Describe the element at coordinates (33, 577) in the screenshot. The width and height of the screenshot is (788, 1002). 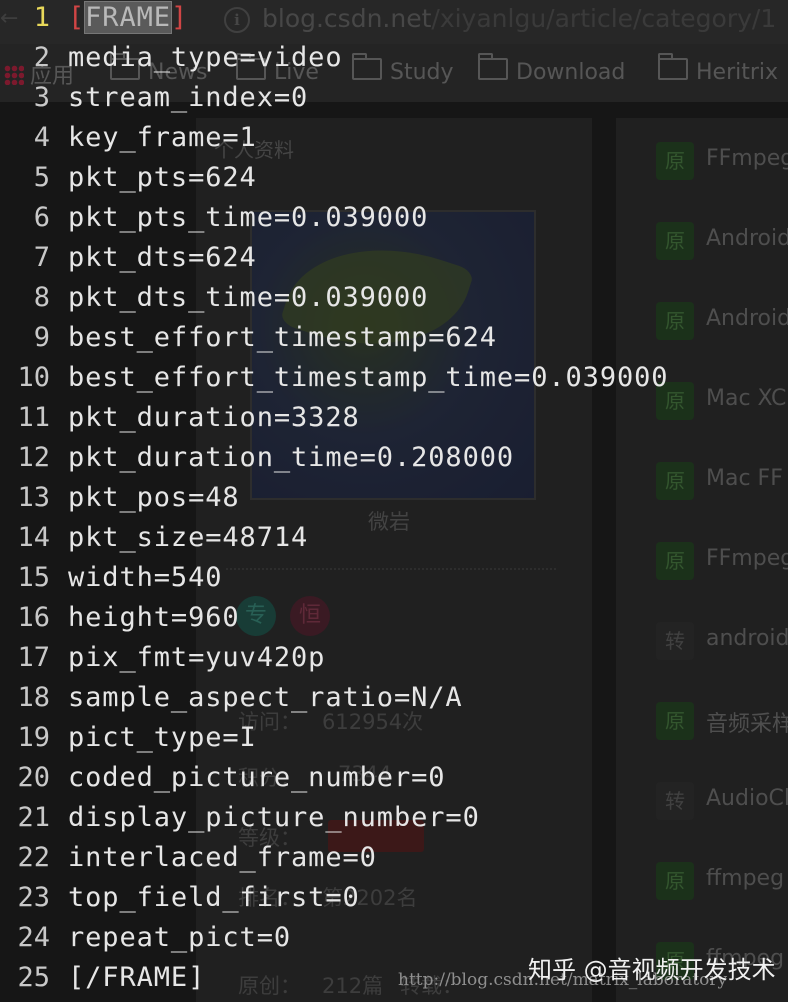
I see `line-number: 15` at that location.